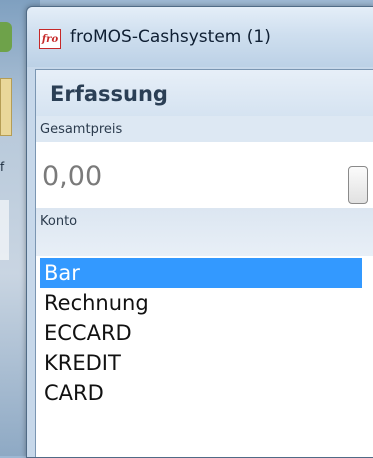  I want to click on total-price-field: 0,00, so click(204, 175).